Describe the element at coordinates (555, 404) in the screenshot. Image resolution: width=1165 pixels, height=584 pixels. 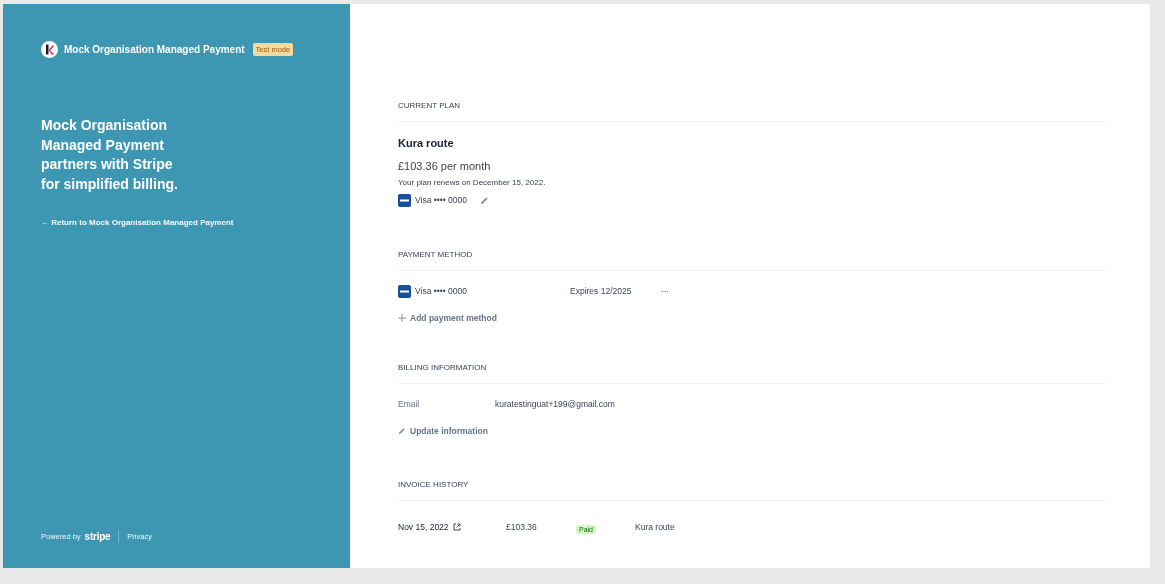
I see `field-value: kuratestinguat+199@gmail.com` at that location.